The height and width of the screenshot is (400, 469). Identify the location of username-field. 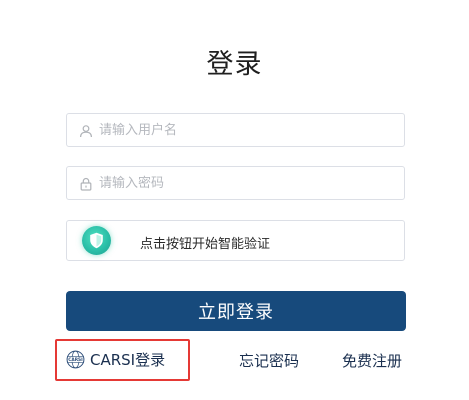
(235, 130).